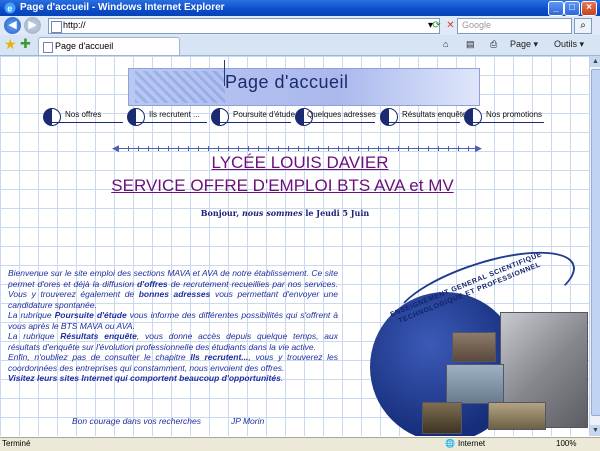 Image resolution: width=600 pixels, height=451 pixels. I want to click on tab-page-accueil: Page d'accueil, so click(109, 46).